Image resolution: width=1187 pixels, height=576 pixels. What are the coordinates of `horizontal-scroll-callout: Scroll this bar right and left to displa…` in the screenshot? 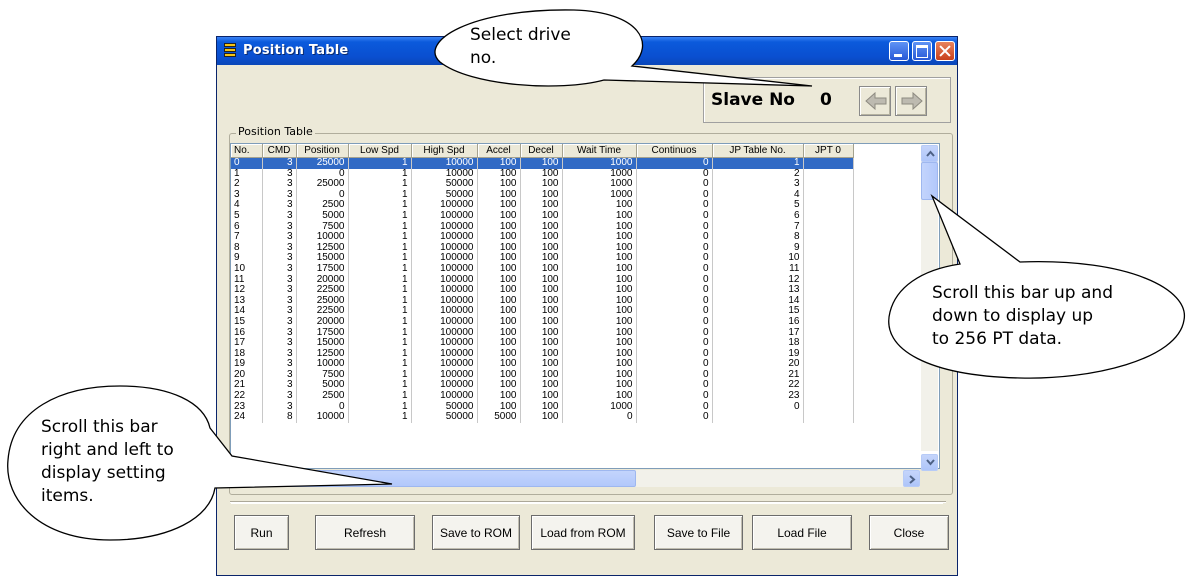 It's located at (107, 461).